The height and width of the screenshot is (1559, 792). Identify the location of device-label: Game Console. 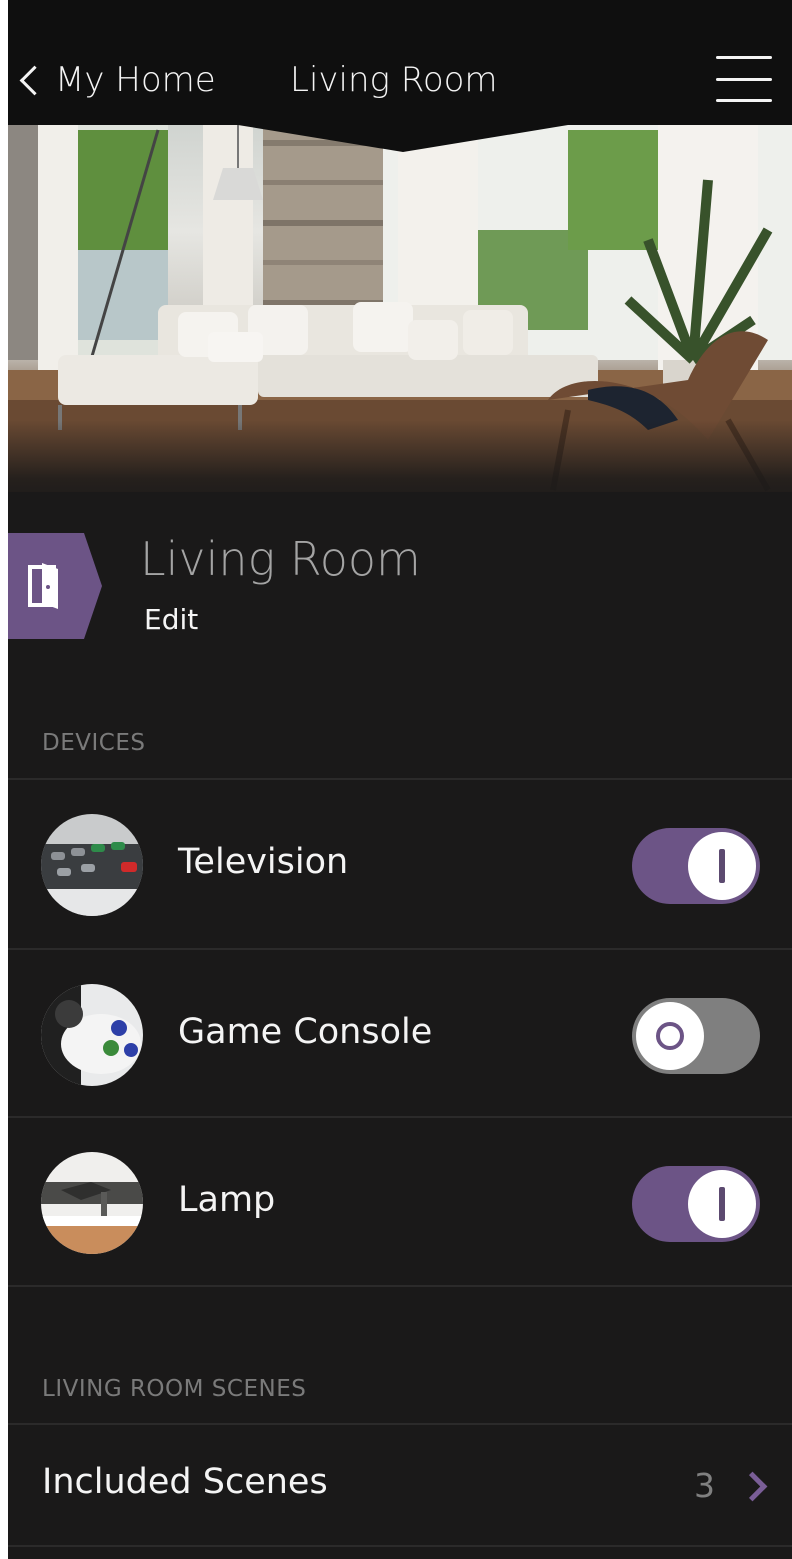
(305, 1032).